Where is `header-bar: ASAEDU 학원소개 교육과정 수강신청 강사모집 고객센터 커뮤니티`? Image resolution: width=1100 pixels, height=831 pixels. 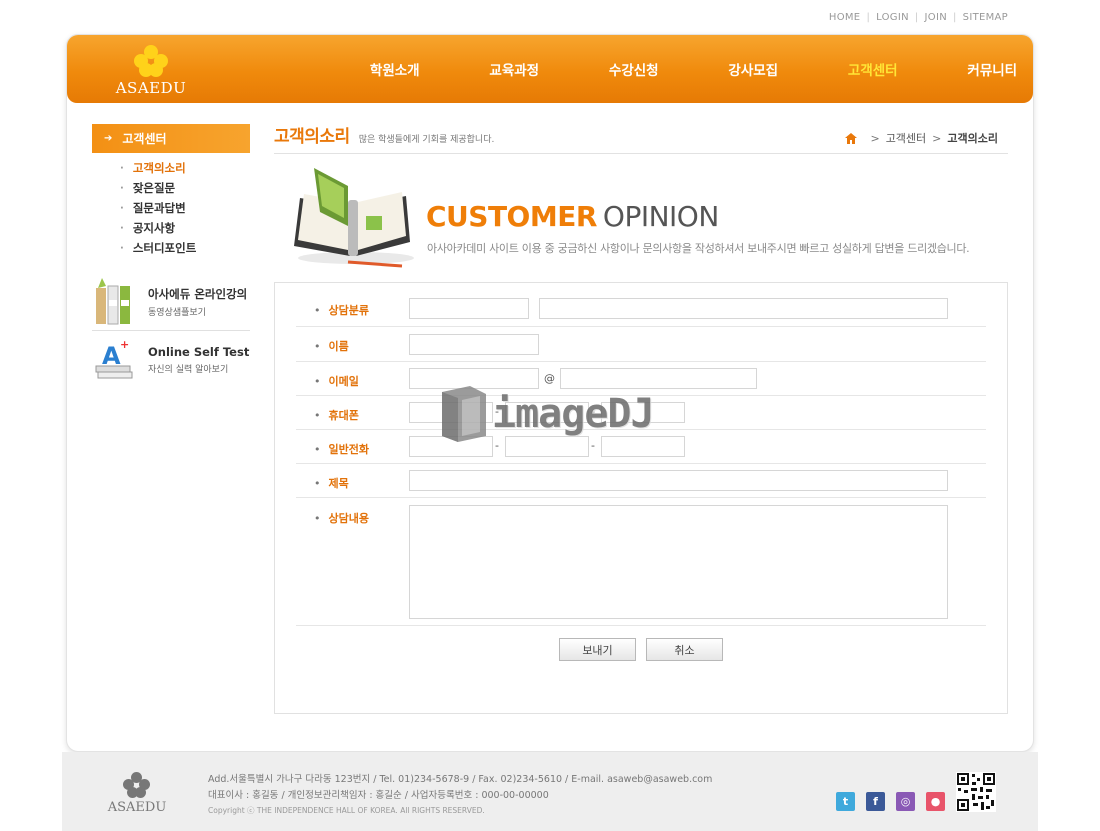
header-bar: ASAEDU 학원소개 교육과정 수강신청 강사모집 고객센터 커뮤니티 is located at coordinates (550, 69).